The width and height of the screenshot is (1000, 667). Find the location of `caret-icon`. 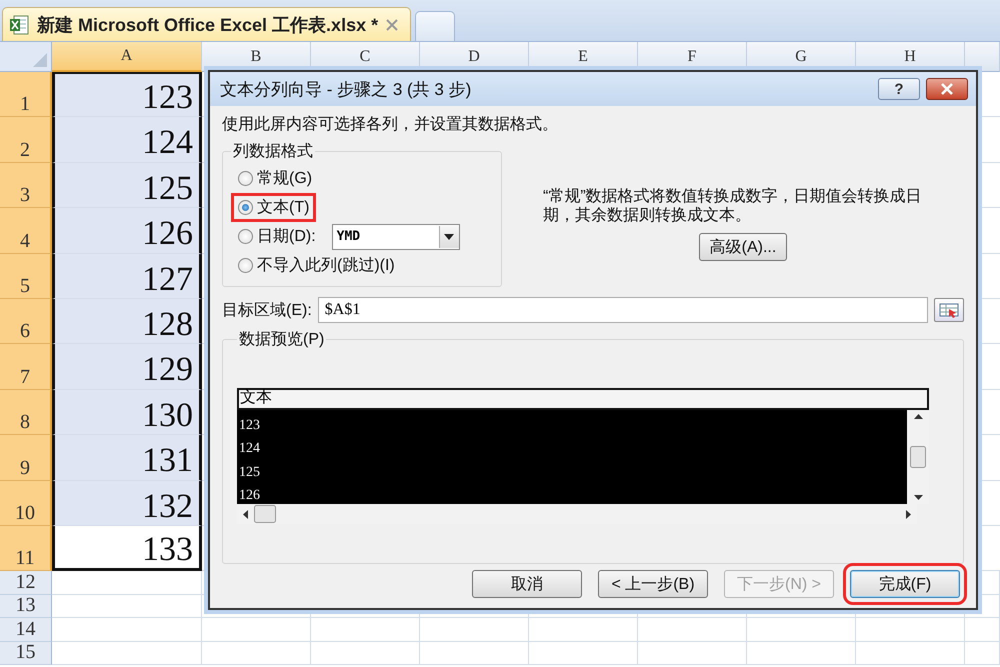

caret-icon is located at coordinates (449, 237).